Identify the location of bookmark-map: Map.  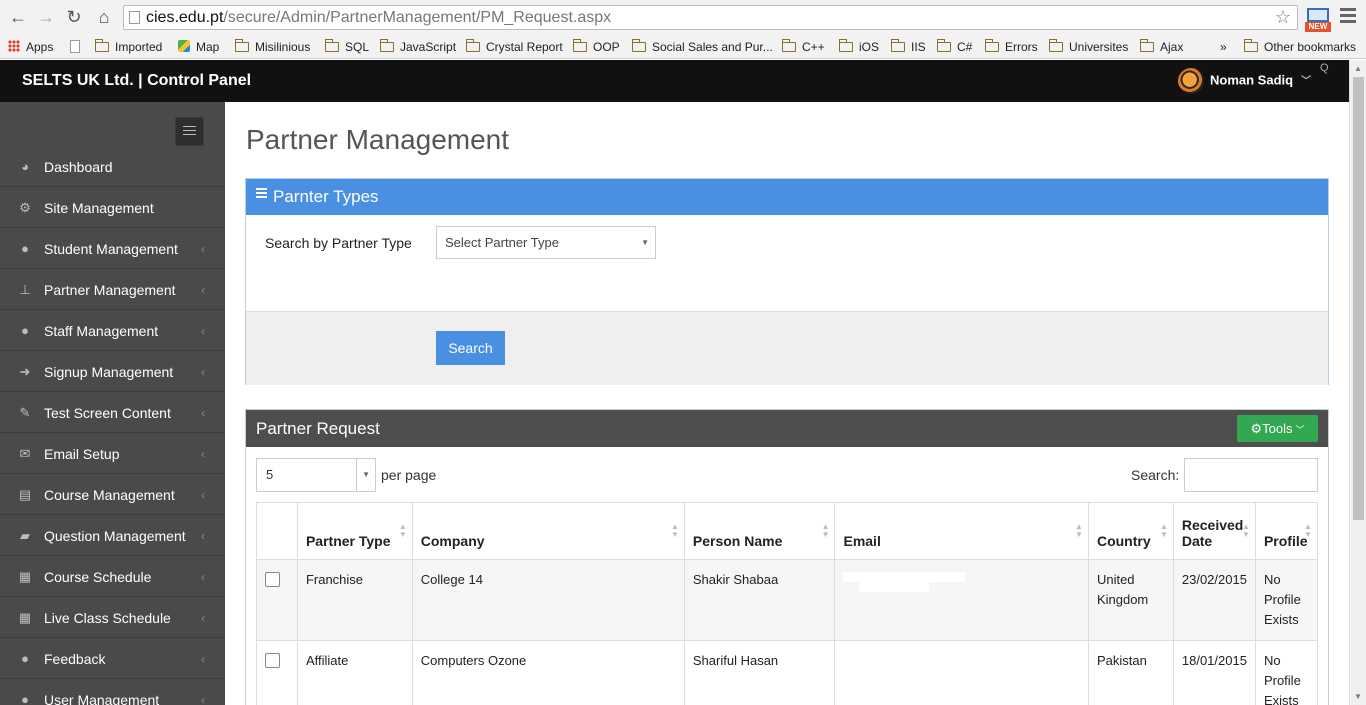
(198, 47).